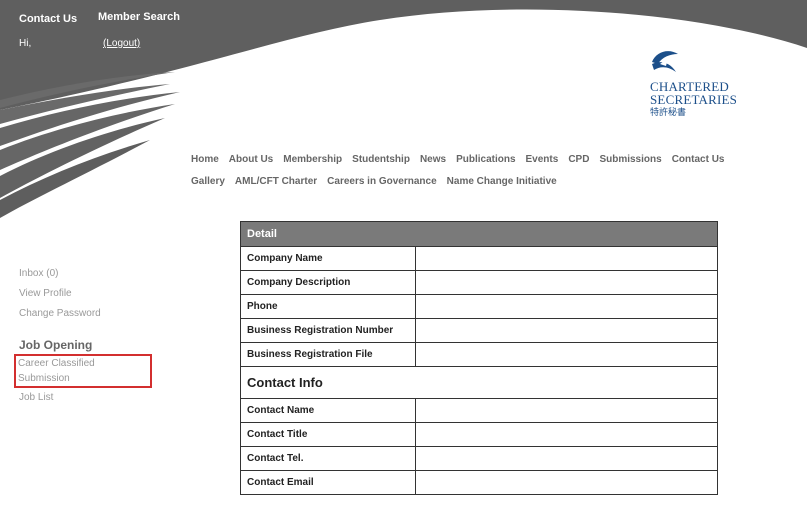  What do you see at coordinates (694, 99) in the screenshot?
I see `logo-text-line2: SECRETARIES` at bounding box center [694, 99].